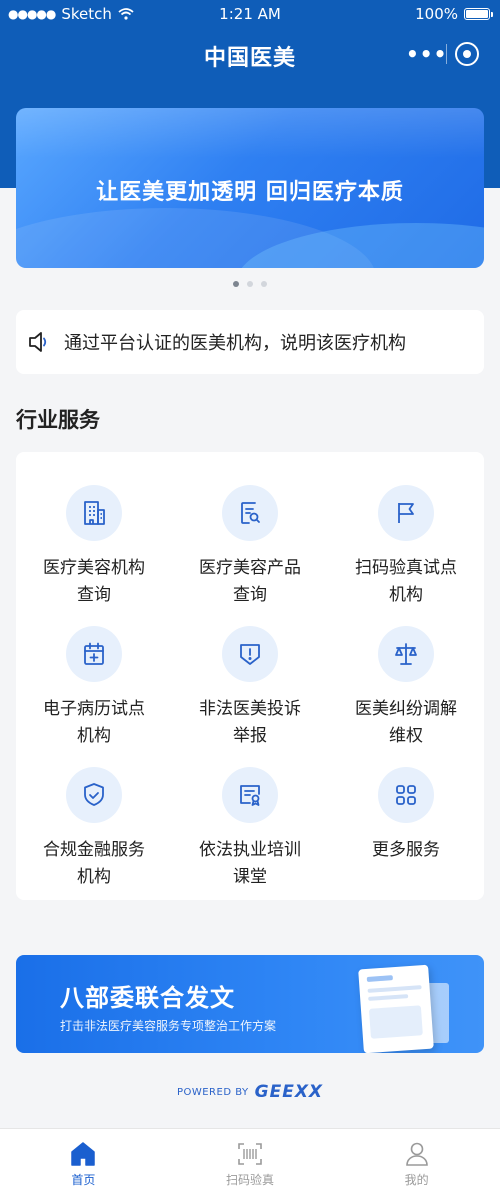  I want to click on flag-icon, so click(406, 513).